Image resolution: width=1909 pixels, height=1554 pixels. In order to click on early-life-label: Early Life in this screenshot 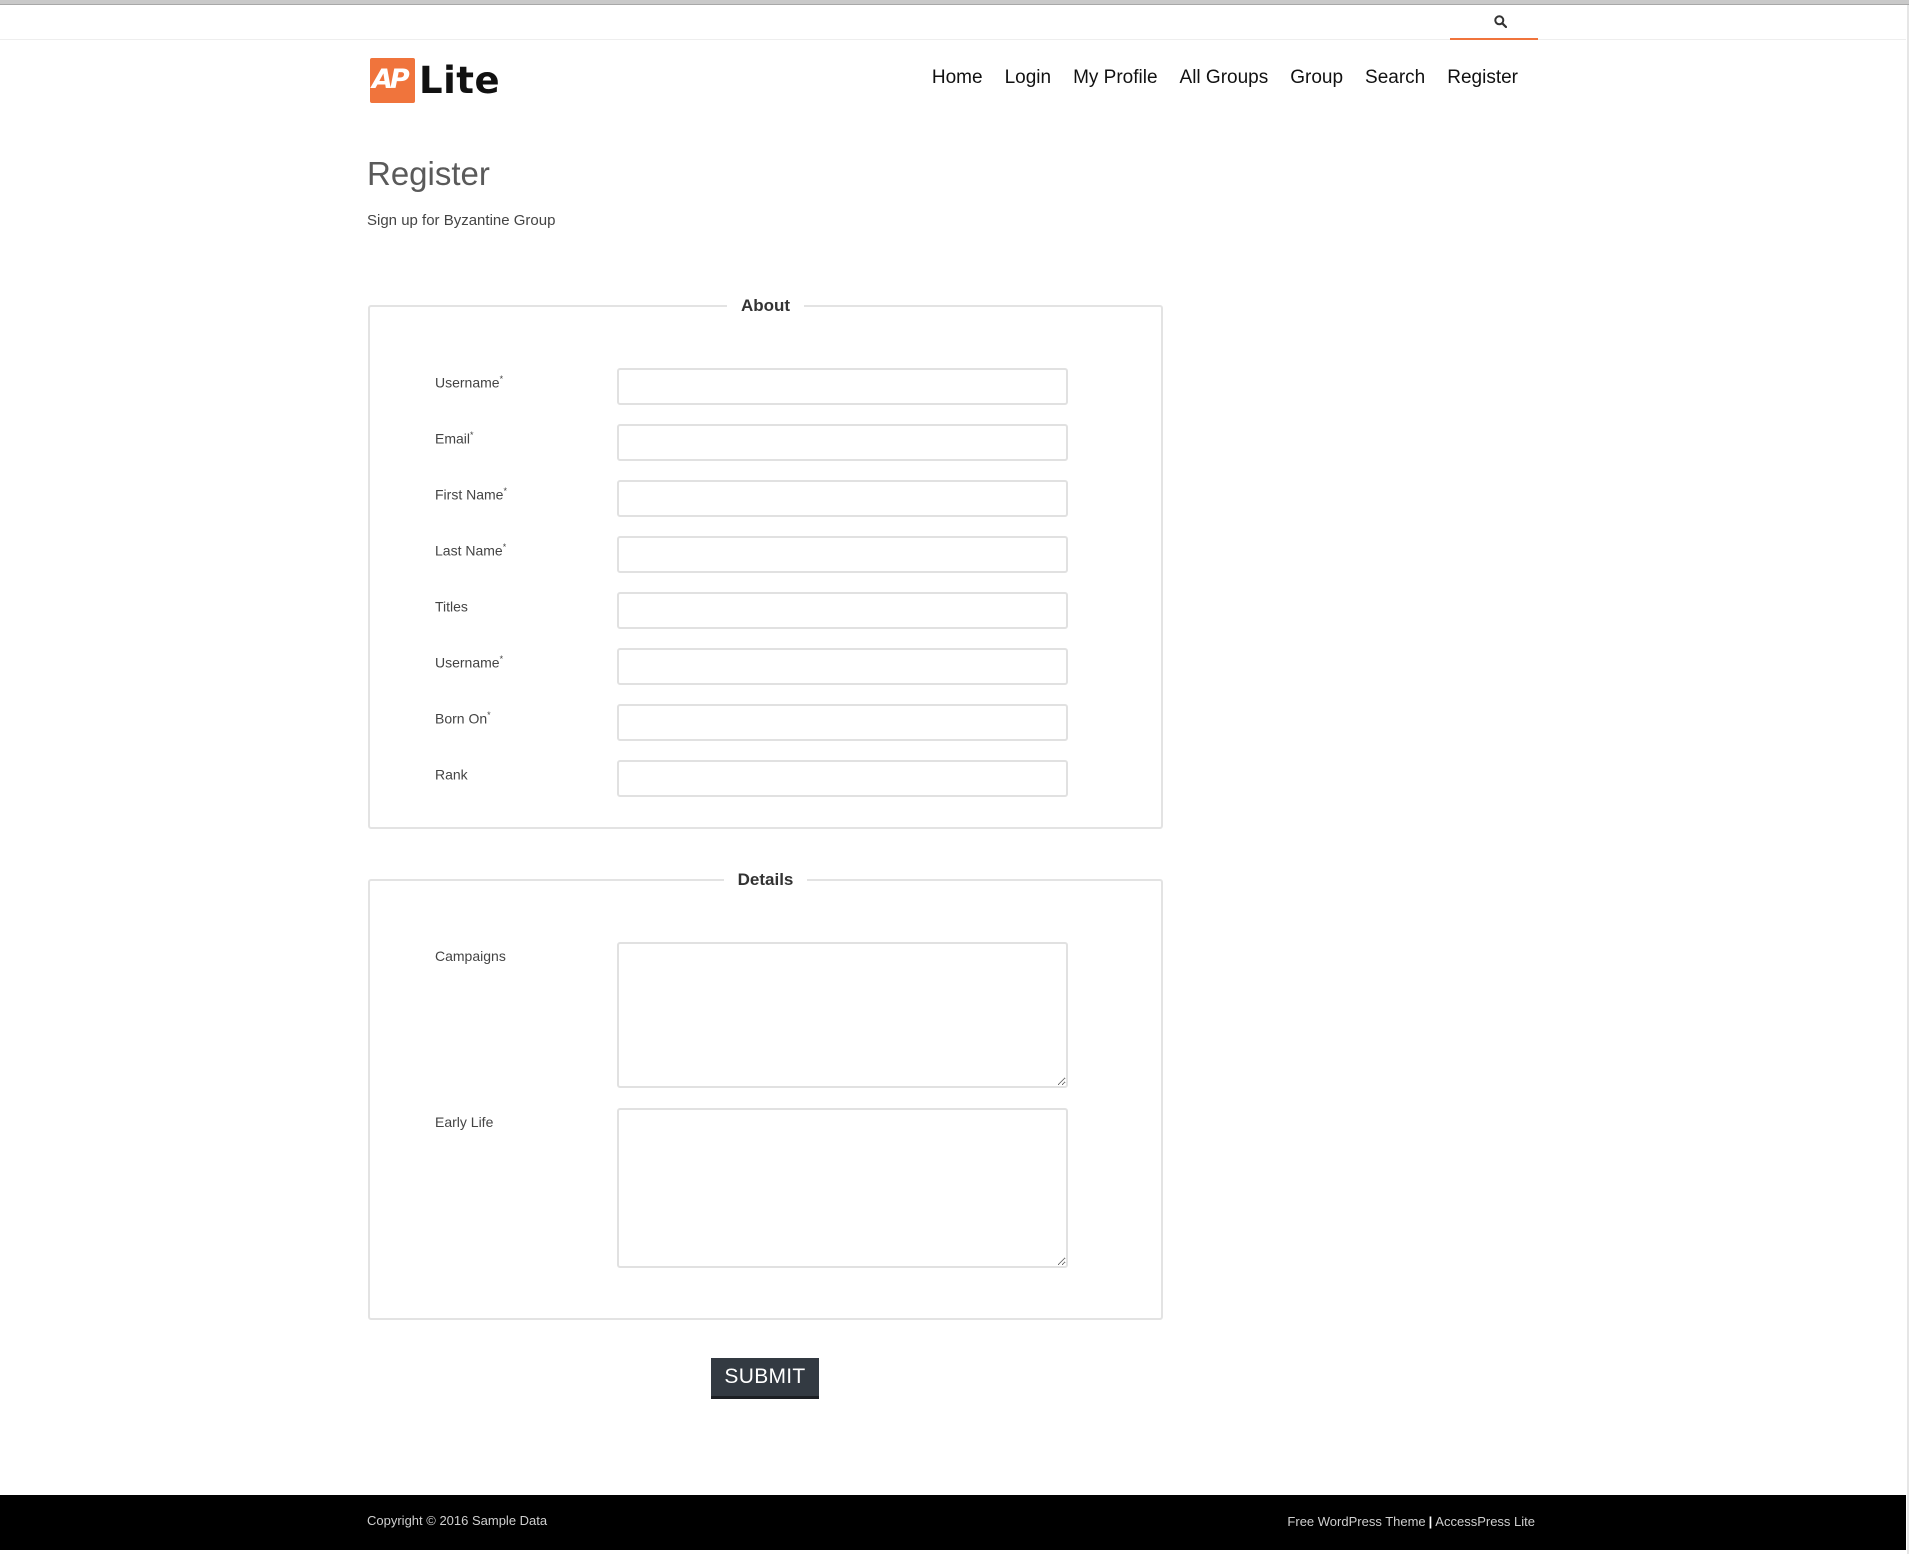, I will do `click(464, 1122)`.